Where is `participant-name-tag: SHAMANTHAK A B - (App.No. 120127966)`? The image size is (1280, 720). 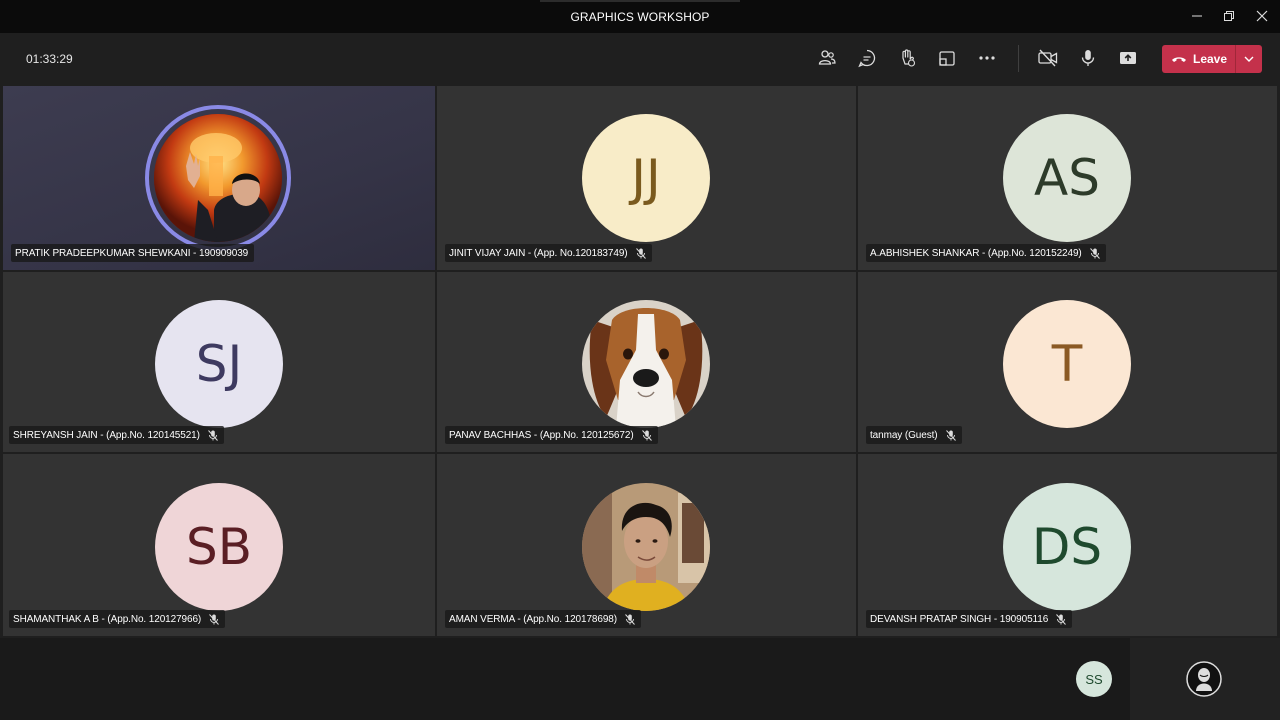
participant-name-tag: SHAMANTHAK A B - (App.No. 120127966) is located at coordinates (117, 619).